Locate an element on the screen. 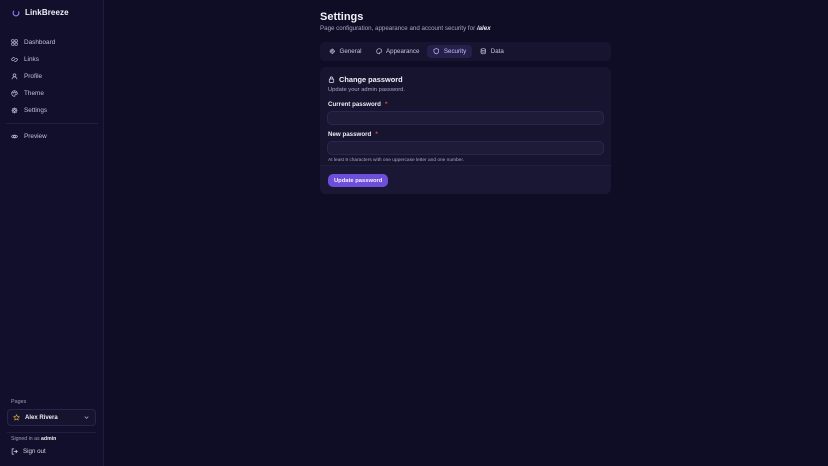 The height and width of the screenshot is (466, 828). sidebar-footer-divider is located at coordinates (51, 432).